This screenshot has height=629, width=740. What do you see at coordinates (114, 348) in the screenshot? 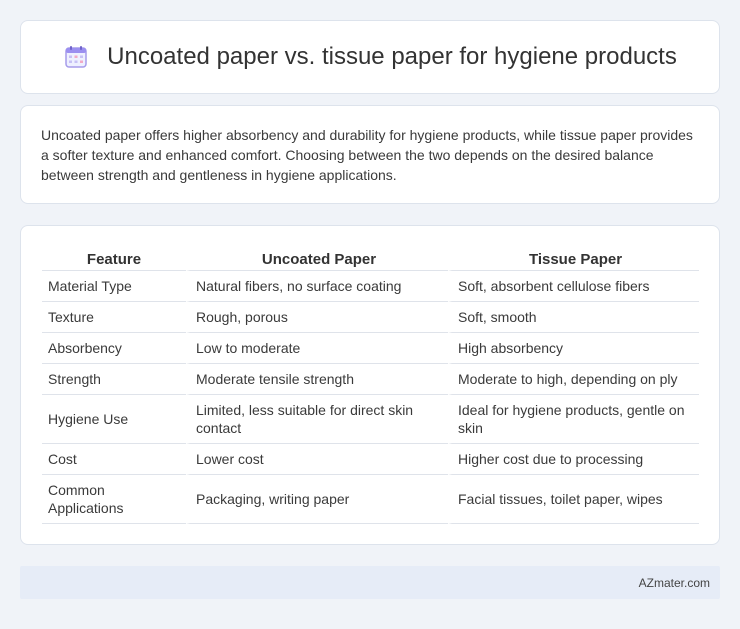
I see `feature-cell: Absorbency` at bounding box center [114, 348].